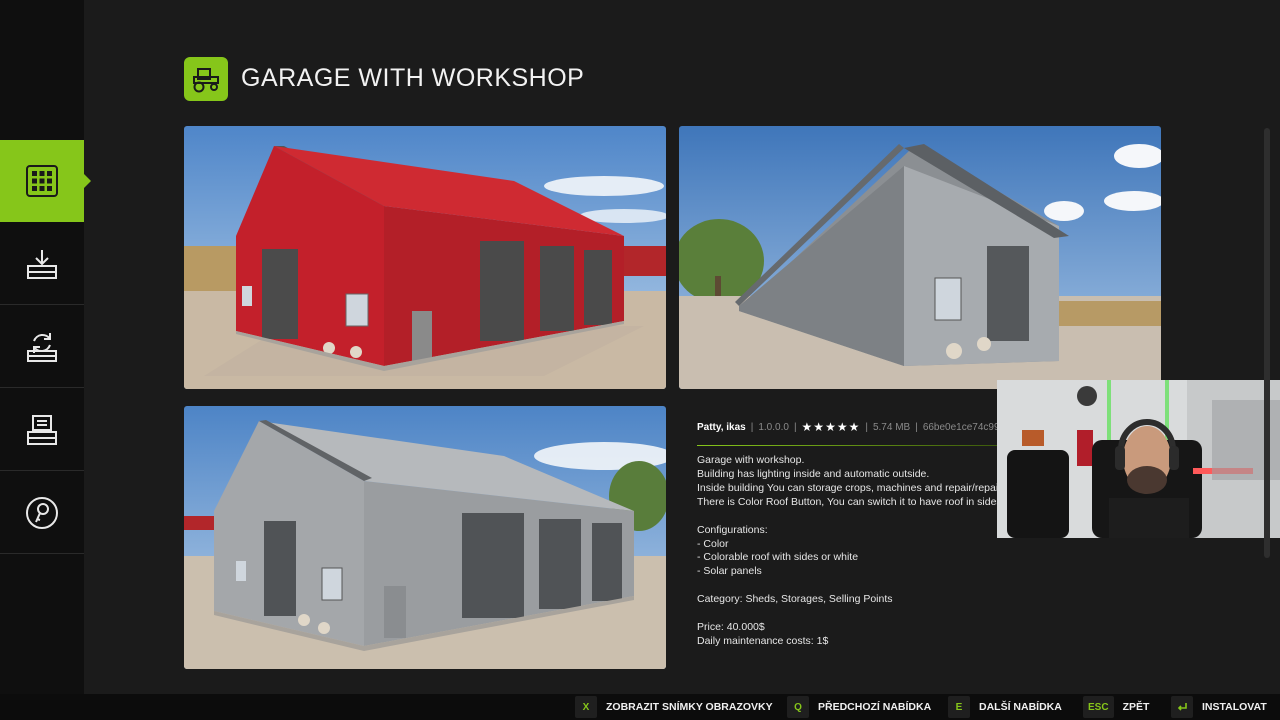 This screenshot has width=1280, height=720. Describe the element at coordinates (1116, 707) in the screenshot. I see `back-button: ESC ZPĚT` at that location.